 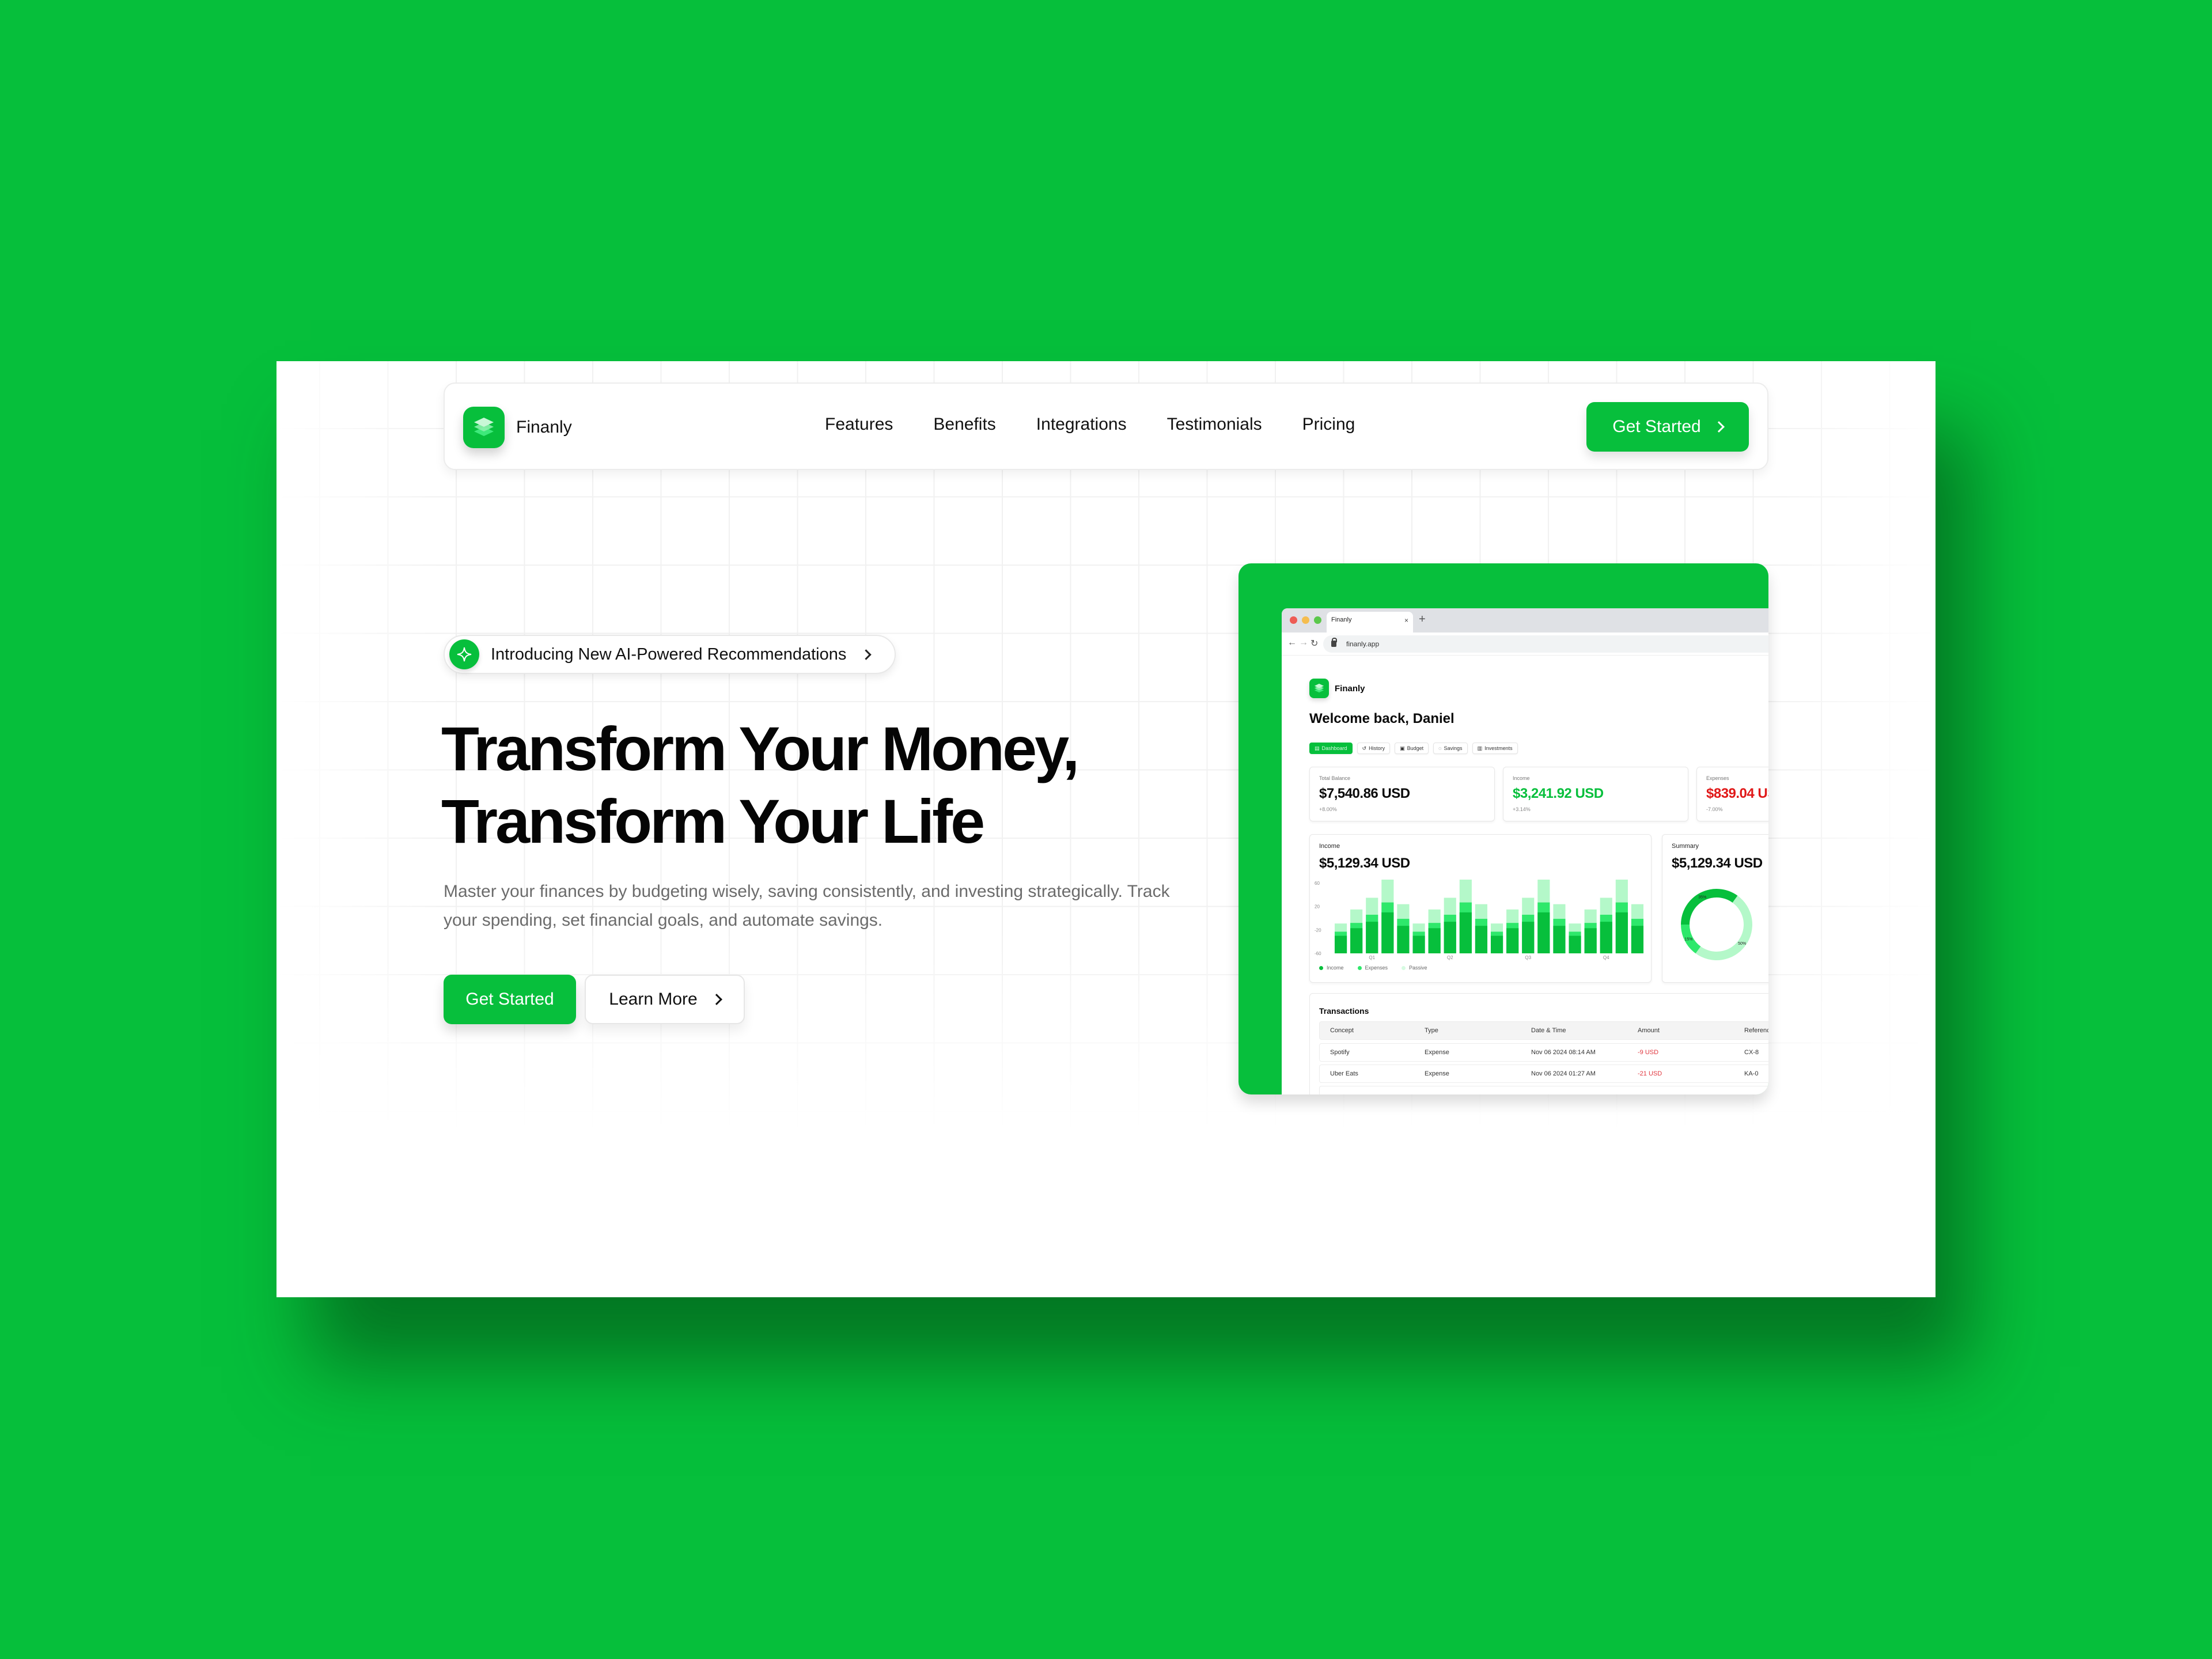 What do you see at coordinates (1318, 930) in the screenshot?
I see `y-tick-label: -20` at bounding box center [1318, 930].